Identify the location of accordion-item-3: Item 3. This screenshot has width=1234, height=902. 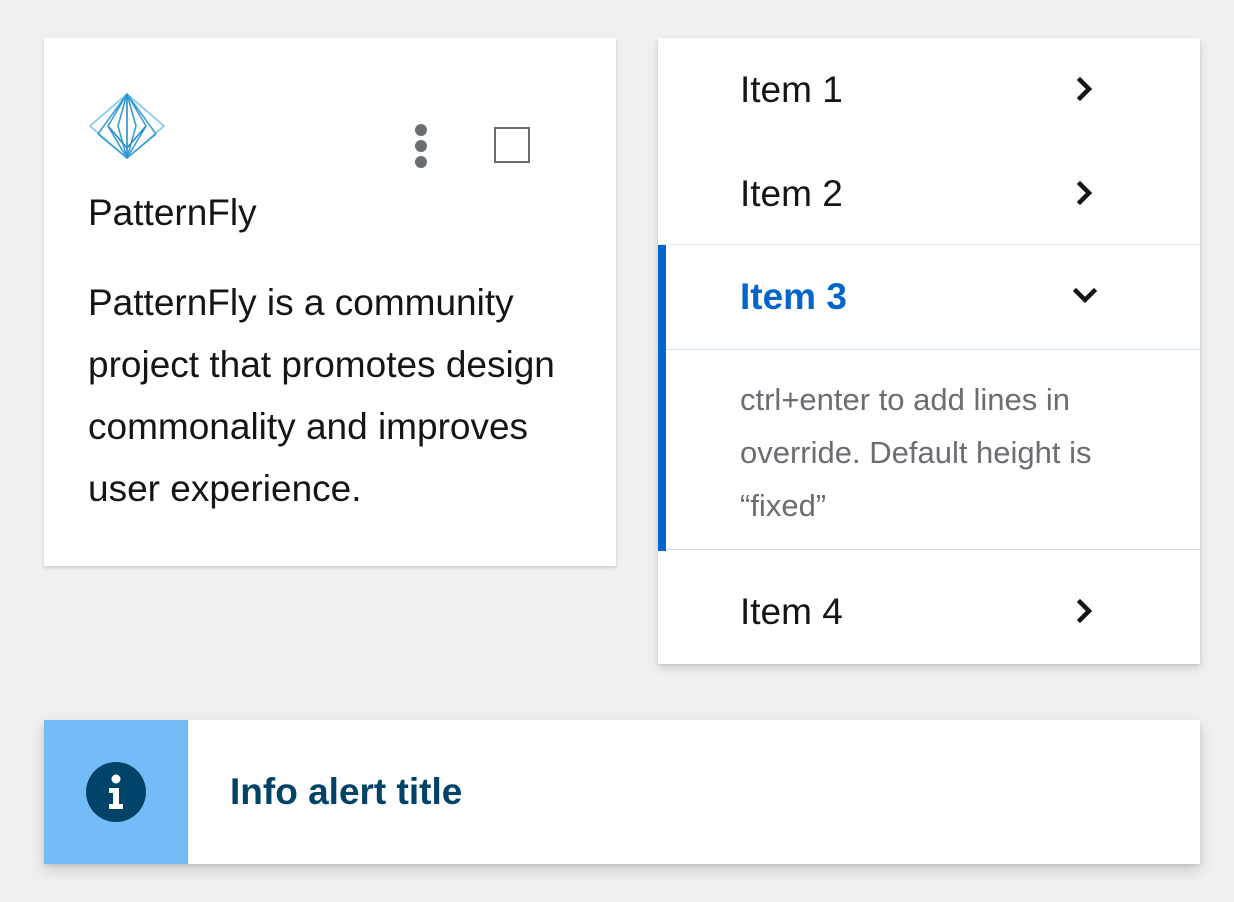
(929, 297).